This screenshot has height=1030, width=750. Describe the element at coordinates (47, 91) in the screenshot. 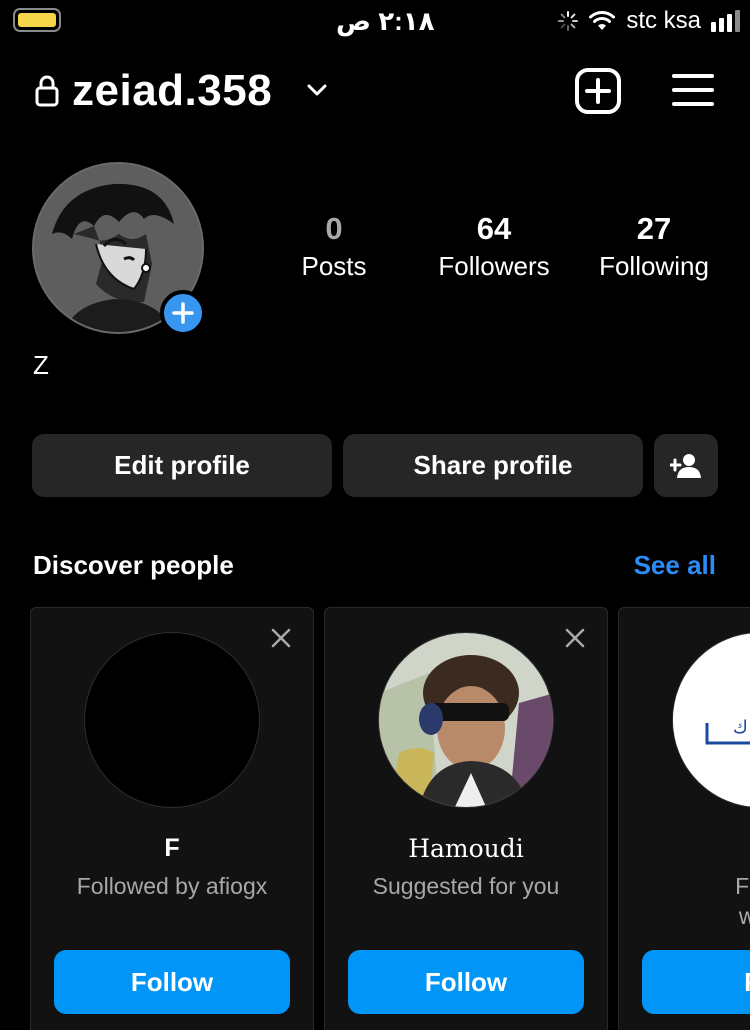

I see `lock-icon` at that location.